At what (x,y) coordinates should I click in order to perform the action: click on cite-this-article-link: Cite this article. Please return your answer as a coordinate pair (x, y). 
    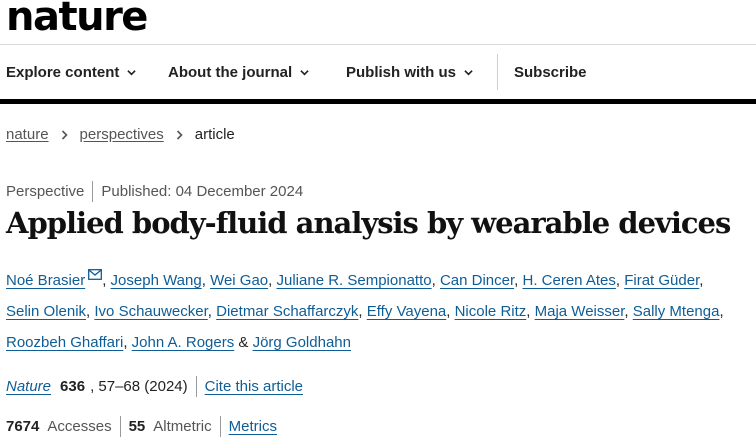
    Looking at the image, I should click on (254, 386).